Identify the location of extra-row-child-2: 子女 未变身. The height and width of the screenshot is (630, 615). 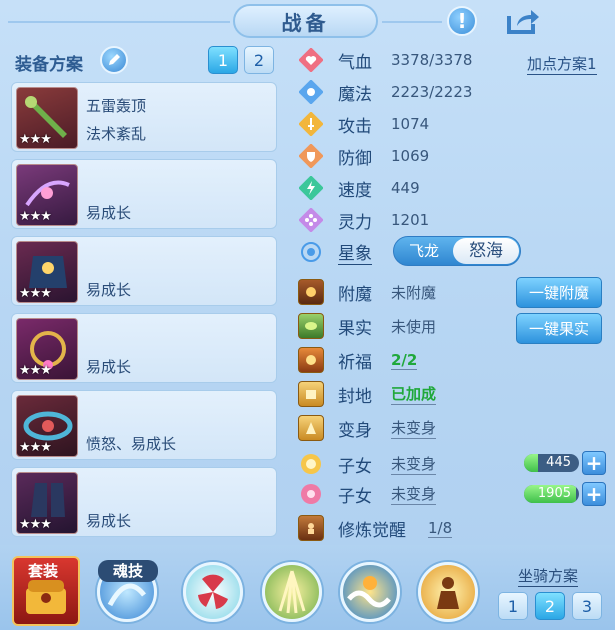
(367, 494).